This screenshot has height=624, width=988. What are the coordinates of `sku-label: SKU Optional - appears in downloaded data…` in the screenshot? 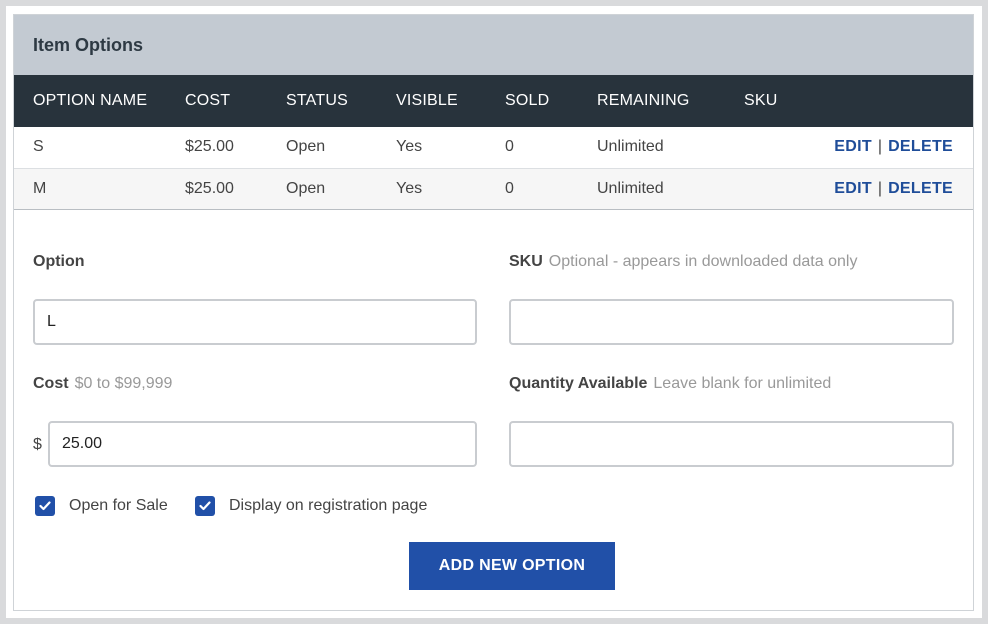 It's located at (683, 262).